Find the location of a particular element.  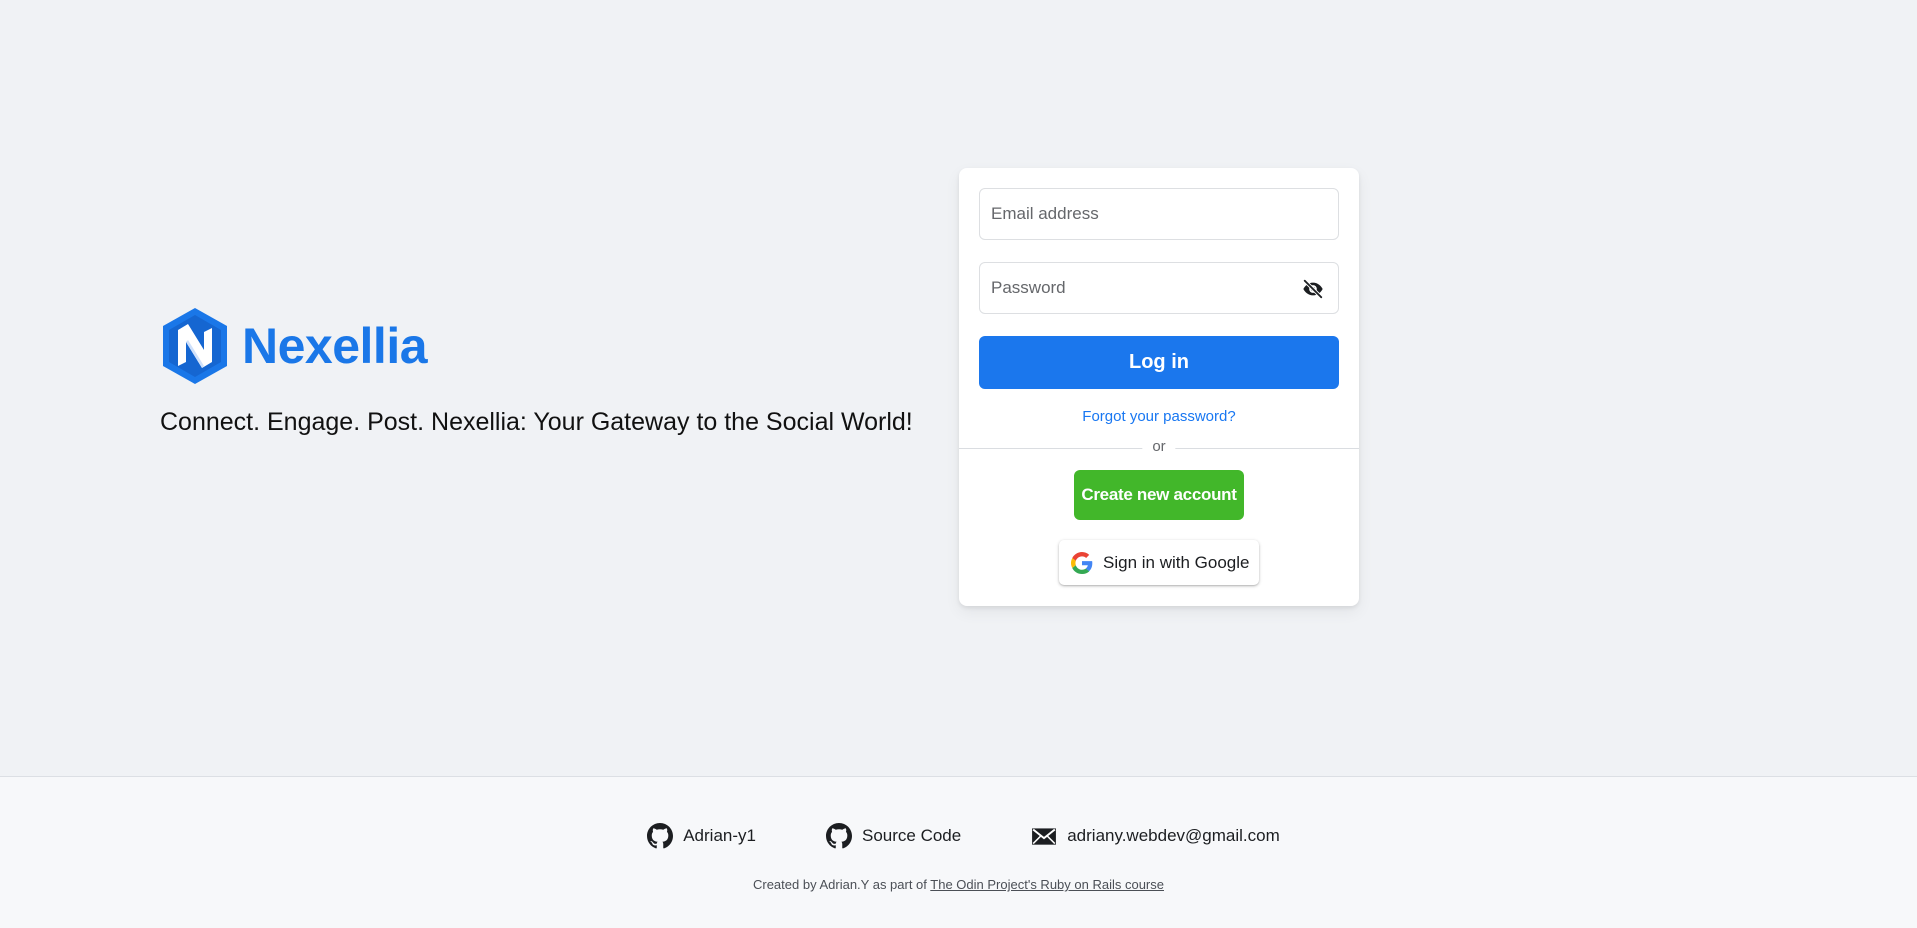

footer-link-github-profile: Adrian-y1 is located at coordinates (701, 836).